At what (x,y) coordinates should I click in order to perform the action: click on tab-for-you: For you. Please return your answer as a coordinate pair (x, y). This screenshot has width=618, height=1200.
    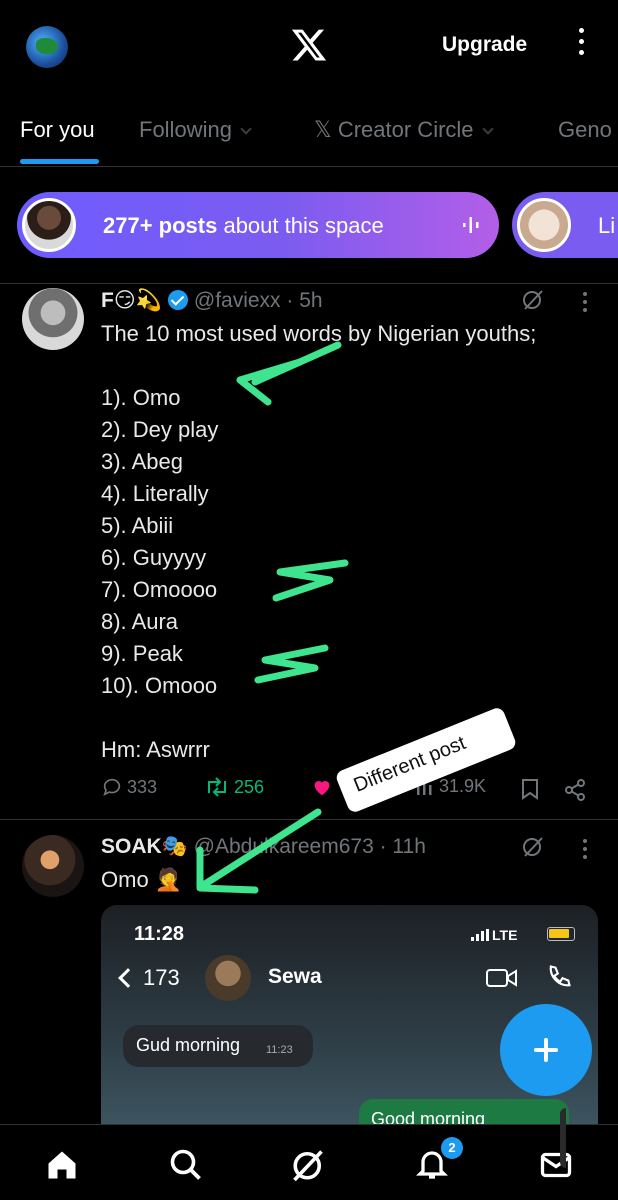
    Looking at the image, I should click on (57, 130).